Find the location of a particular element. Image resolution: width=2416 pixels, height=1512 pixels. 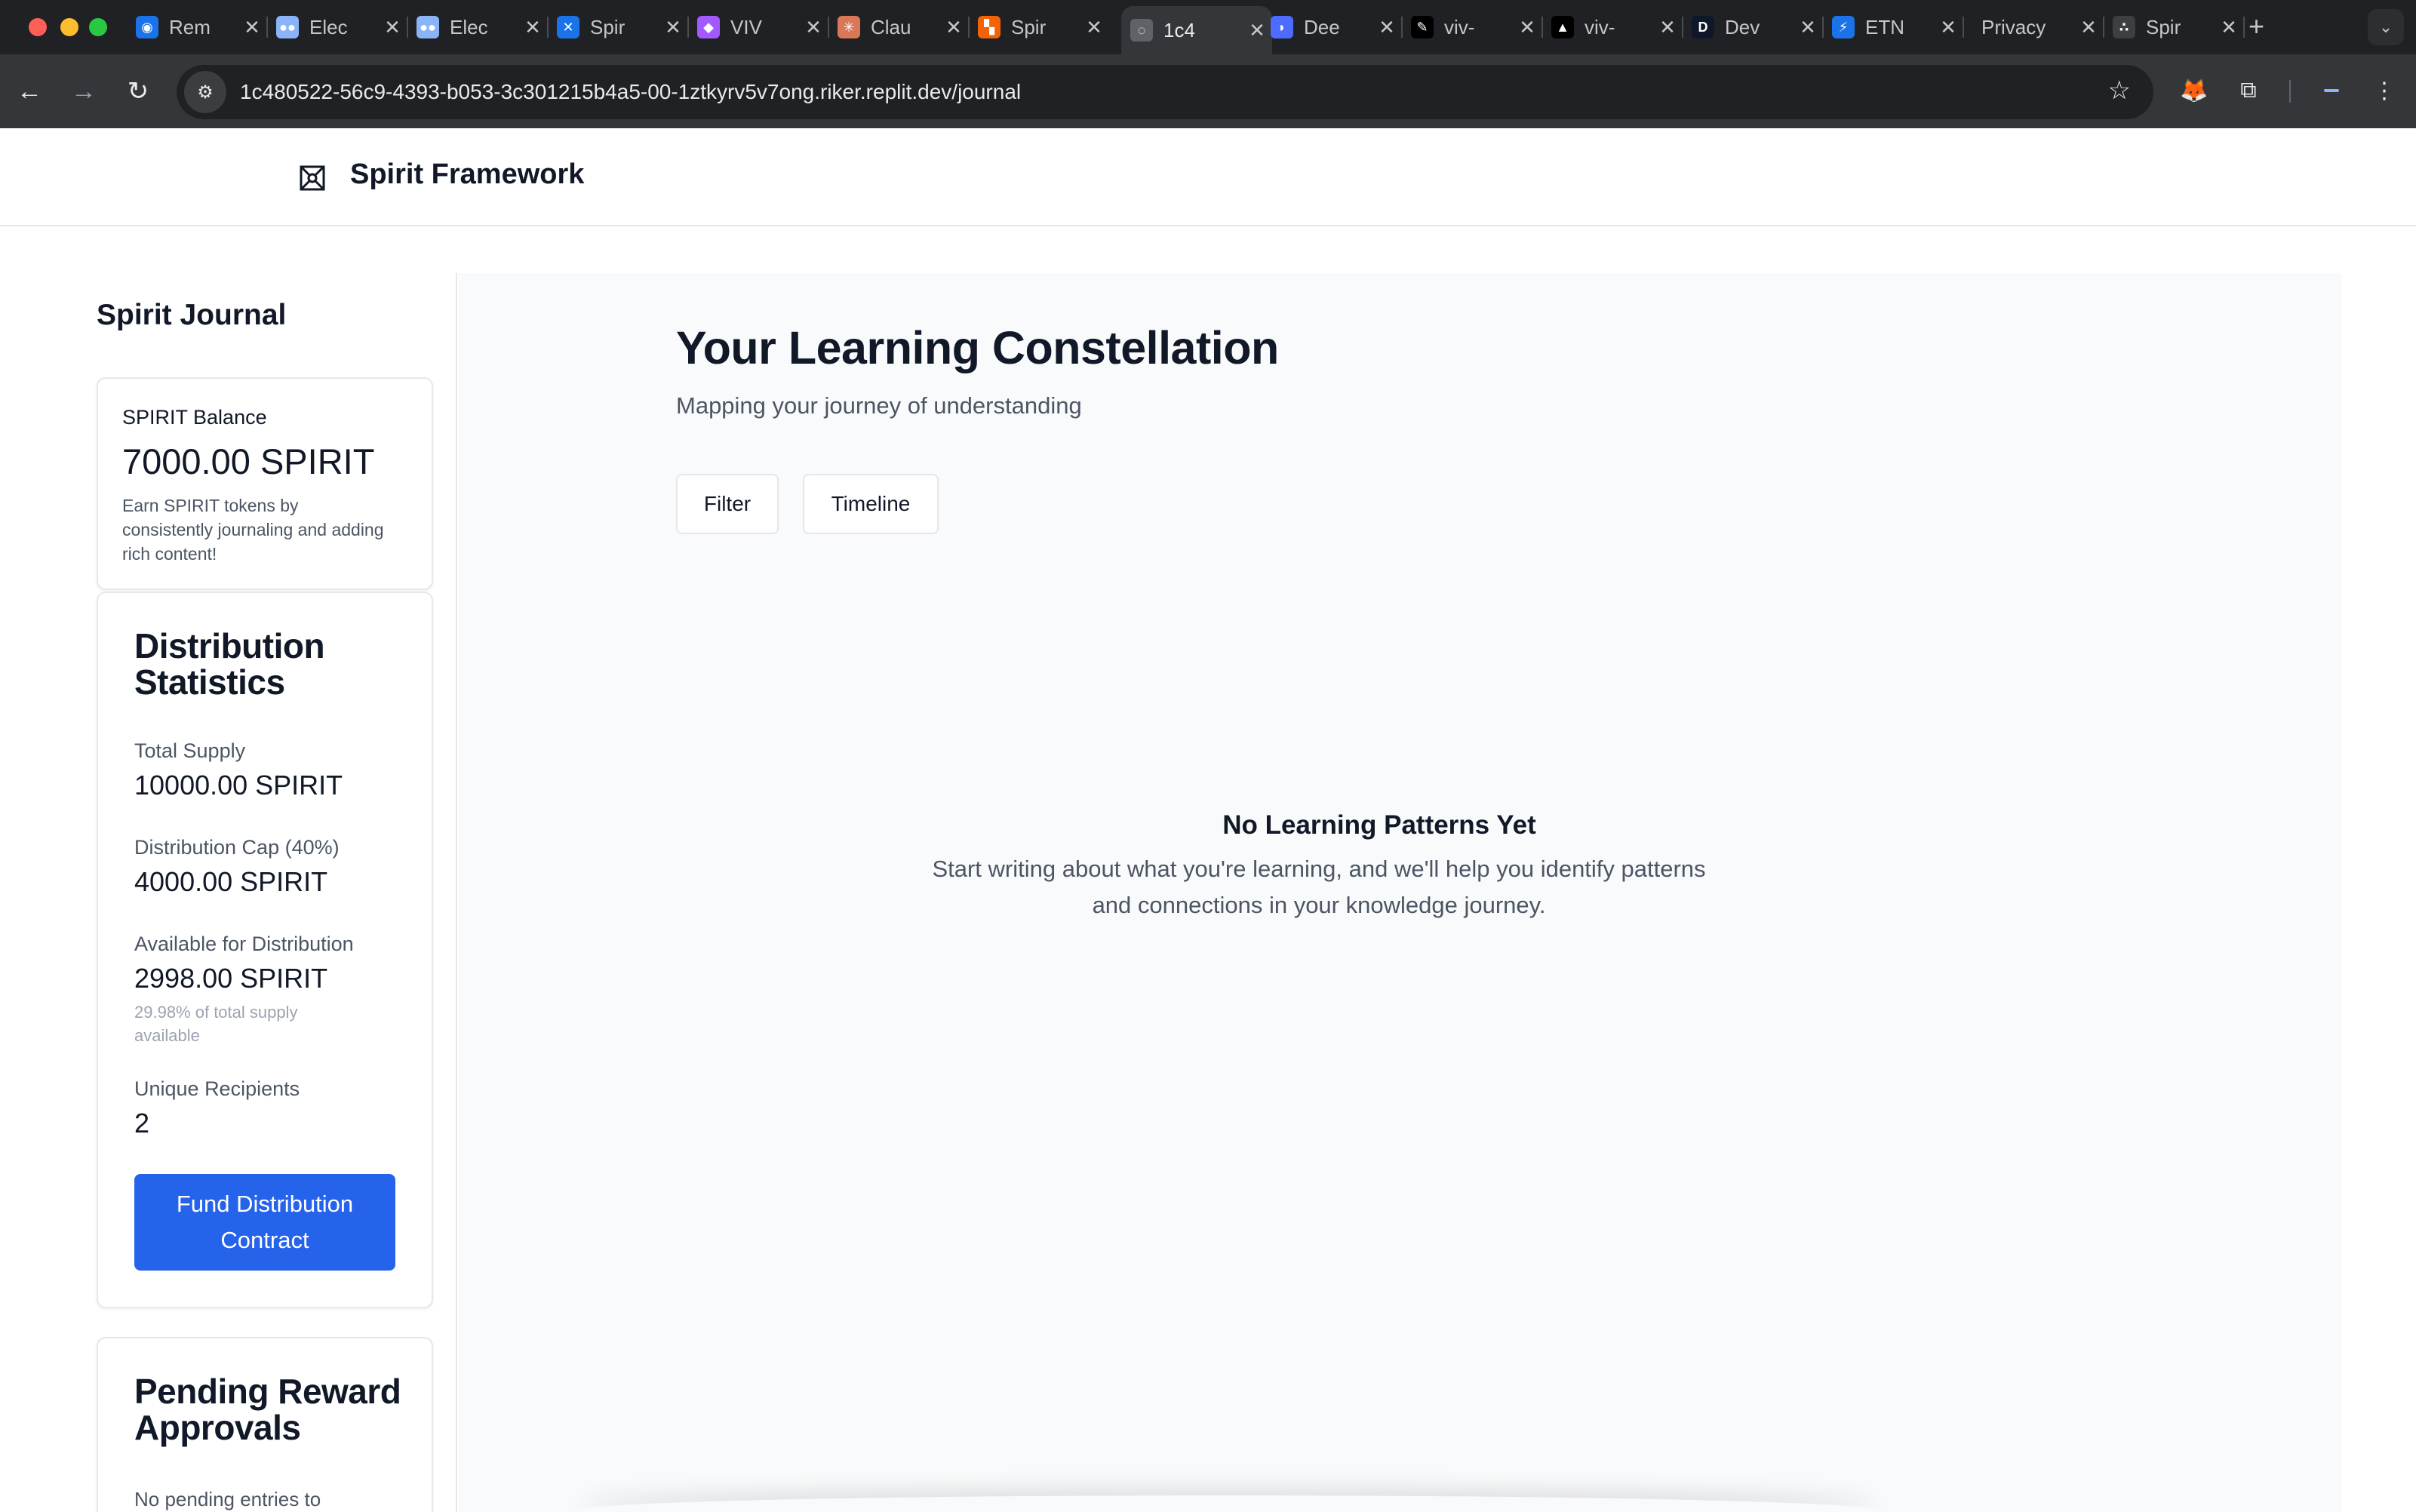

pen-icon: ✎ is located at coordinates (1422, 27).